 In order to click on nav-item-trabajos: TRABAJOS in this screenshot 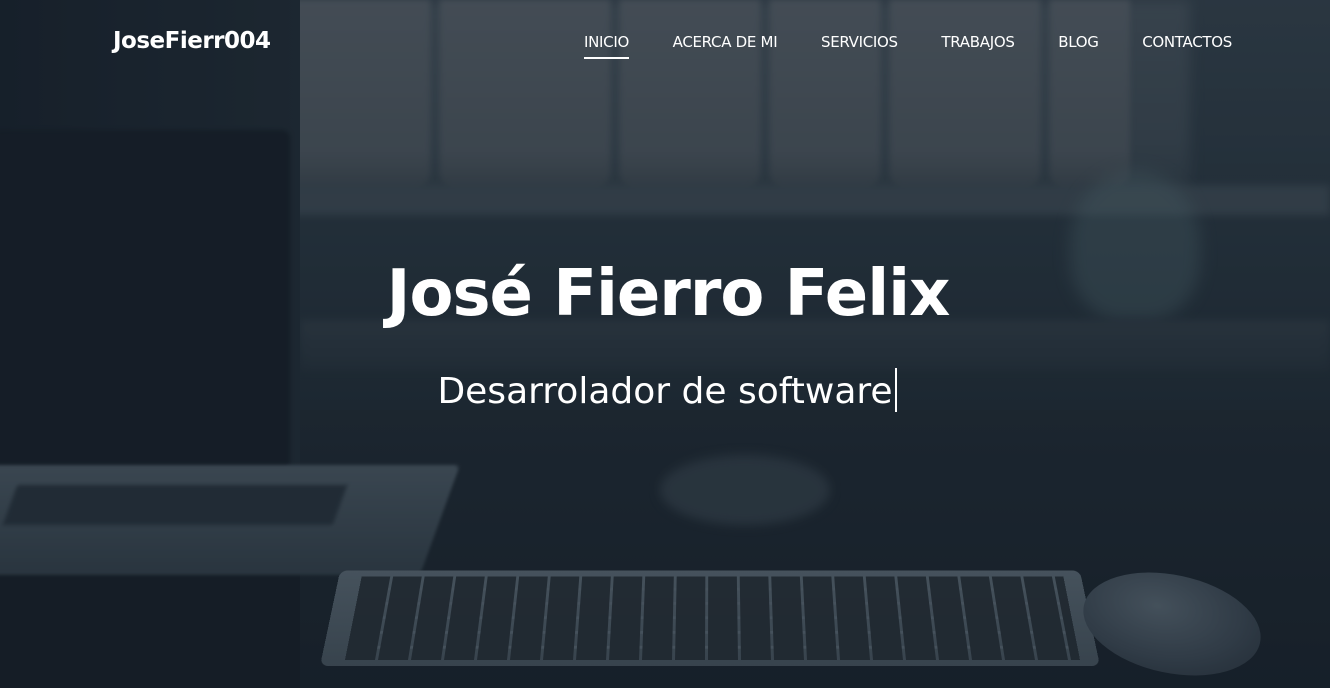, I will do `click(977, 45)`.